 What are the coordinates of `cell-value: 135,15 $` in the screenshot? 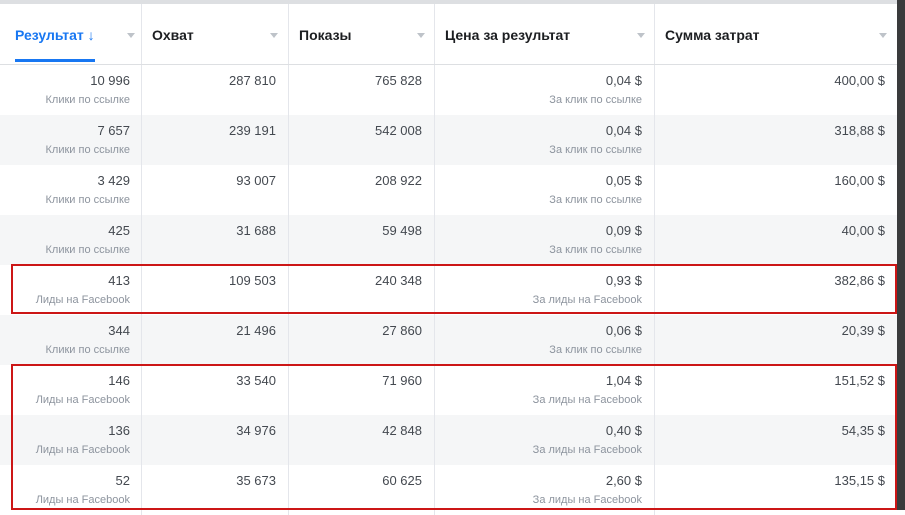 It's located at (859, 480).